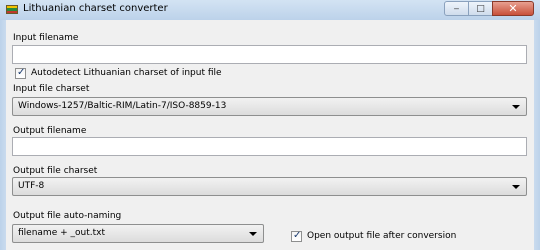 The width and height of the screenshot is (540, 250). Describe the element at coordinates (269, 54) in the screenshot. I see `input-filename-field` at that location.